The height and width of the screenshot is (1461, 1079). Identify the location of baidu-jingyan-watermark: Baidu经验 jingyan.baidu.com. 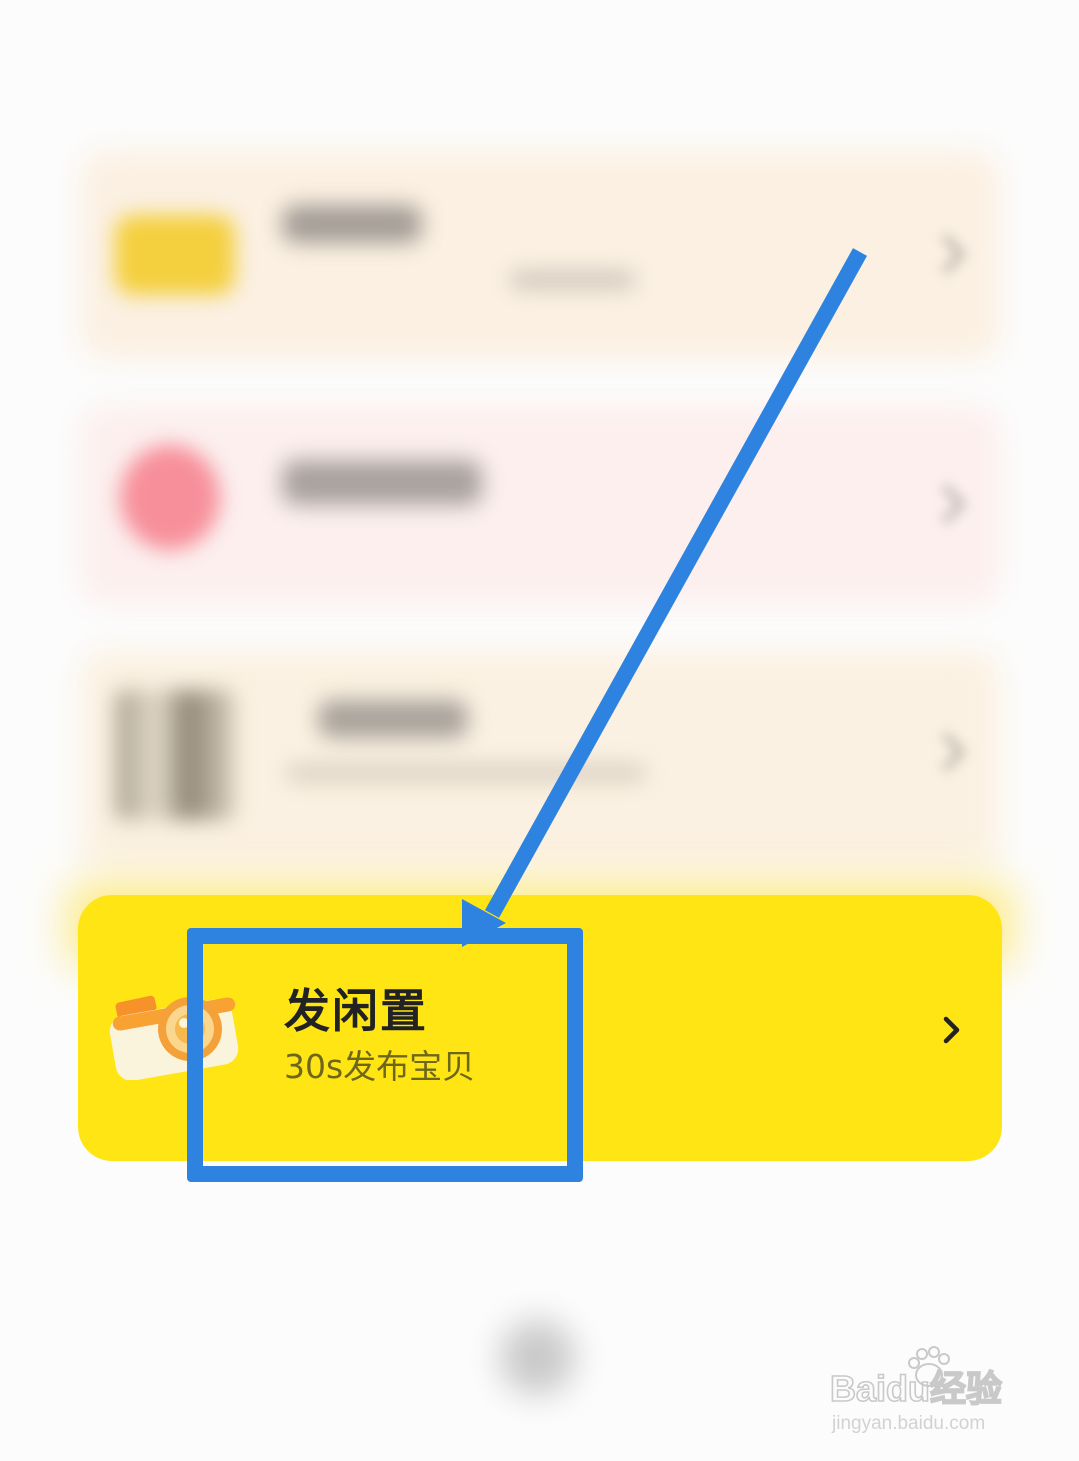
(916, 1390).